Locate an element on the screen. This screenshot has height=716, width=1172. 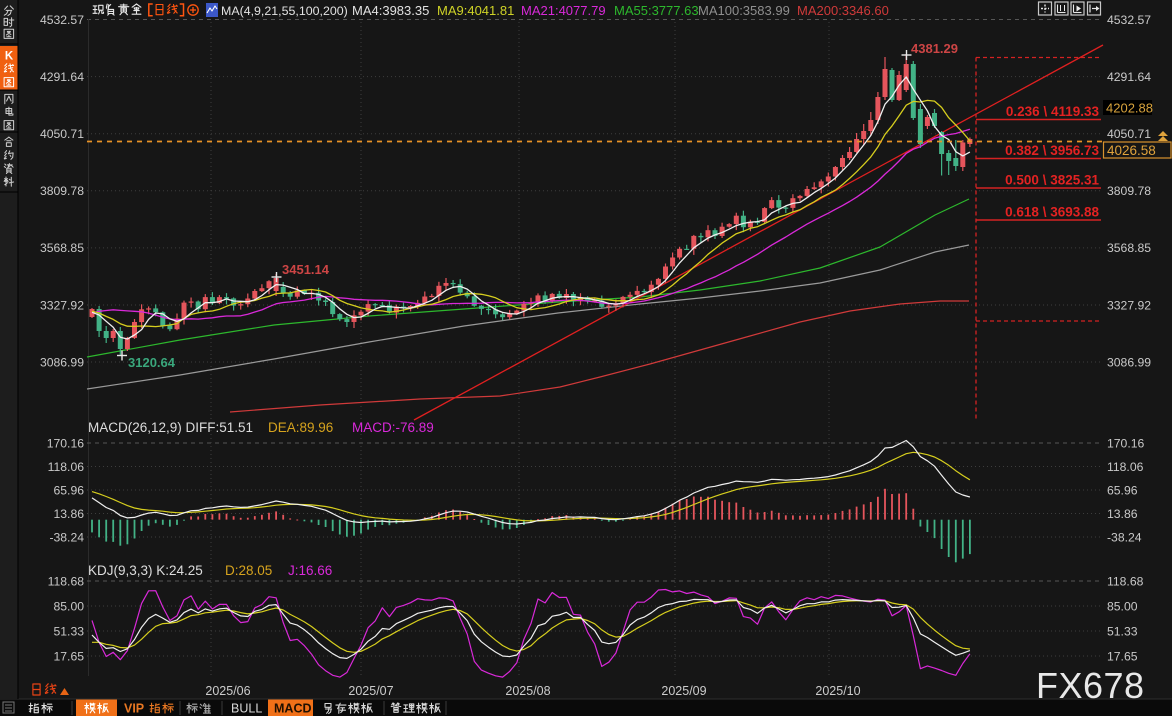
svg-text: MA9:4041.81 is located at coordinates (475, 10).